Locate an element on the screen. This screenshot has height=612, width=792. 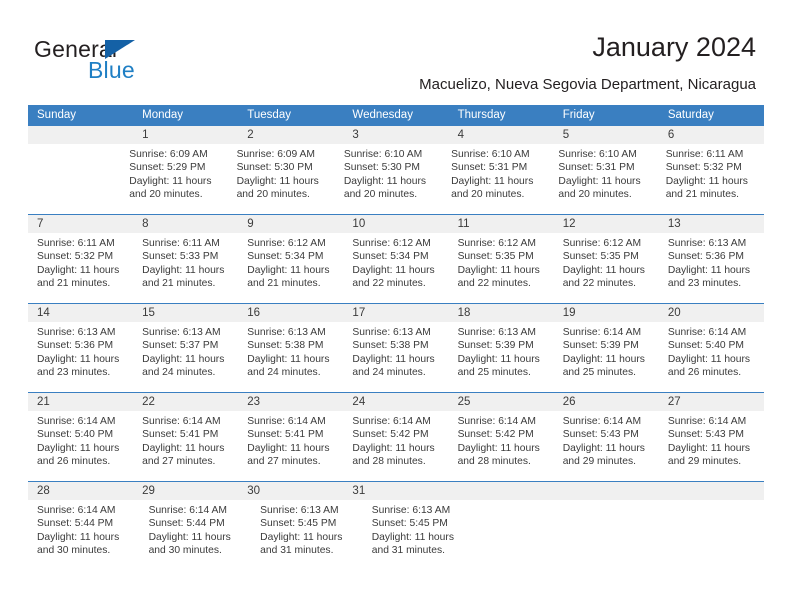
day-number: 21 is located at coordinates (80, 402).